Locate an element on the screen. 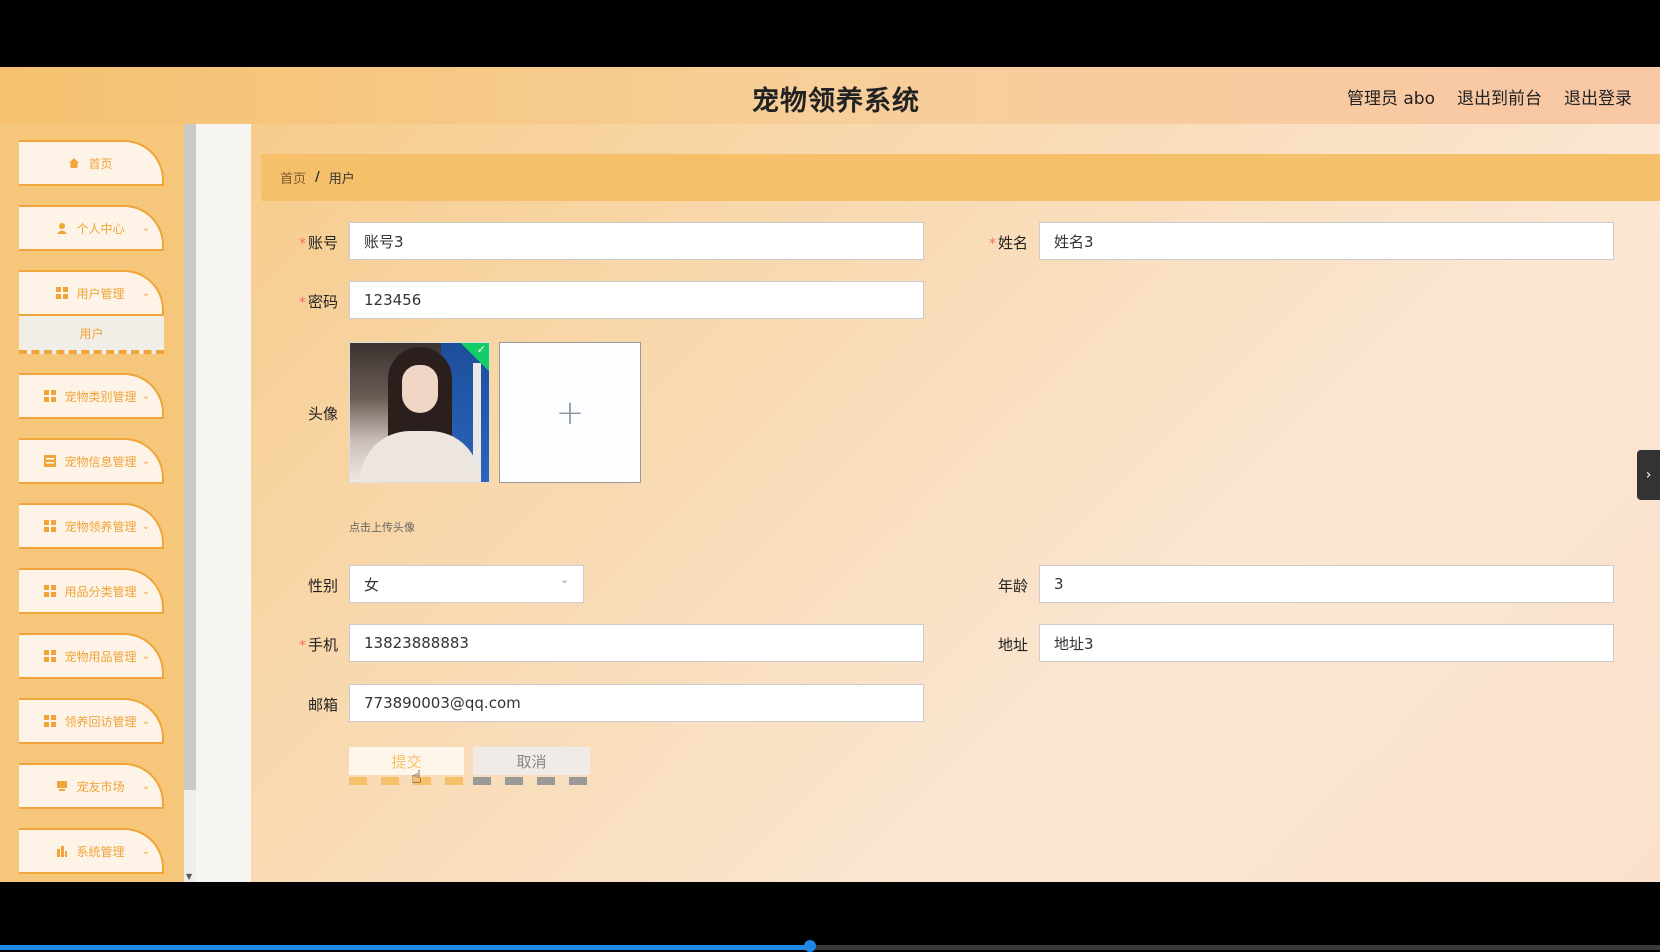 Image resolution: width=1660 pixels, height=952 pixels. sidebar-item-pet-supplies: 宠物用品管理 ⌄ is located at coordinates (91, 656).